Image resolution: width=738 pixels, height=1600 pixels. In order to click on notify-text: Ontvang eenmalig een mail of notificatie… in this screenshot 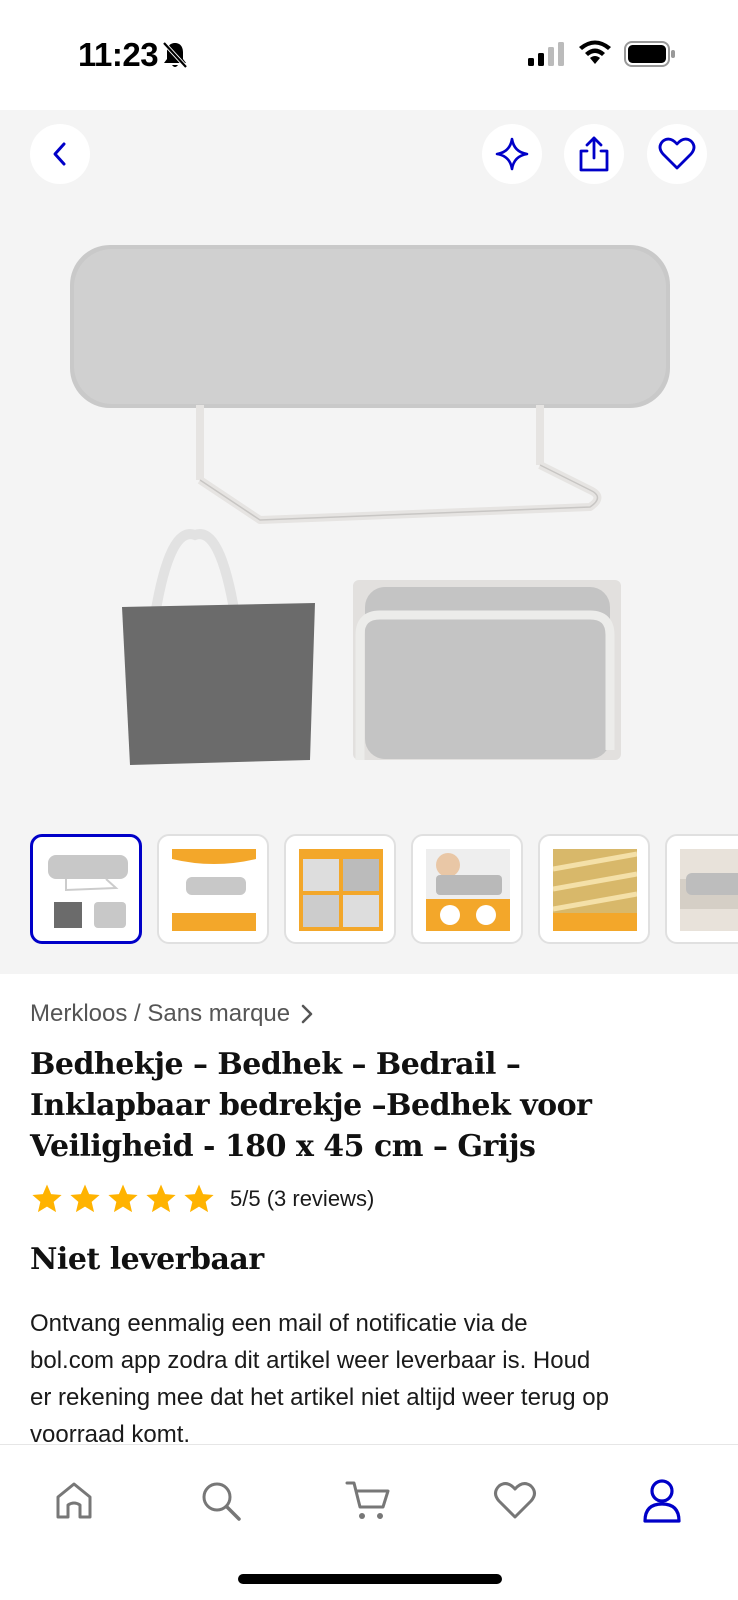, I will do `click(375, 1379)`.